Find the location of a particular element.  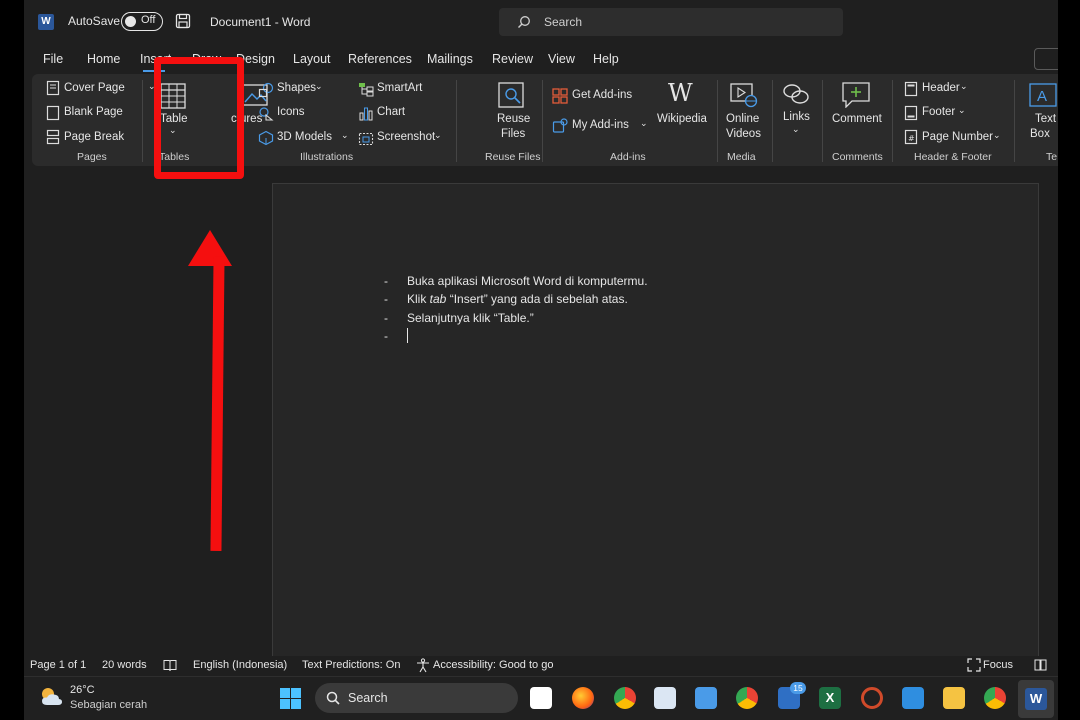

header-icon is located at coordinates (911, 89).